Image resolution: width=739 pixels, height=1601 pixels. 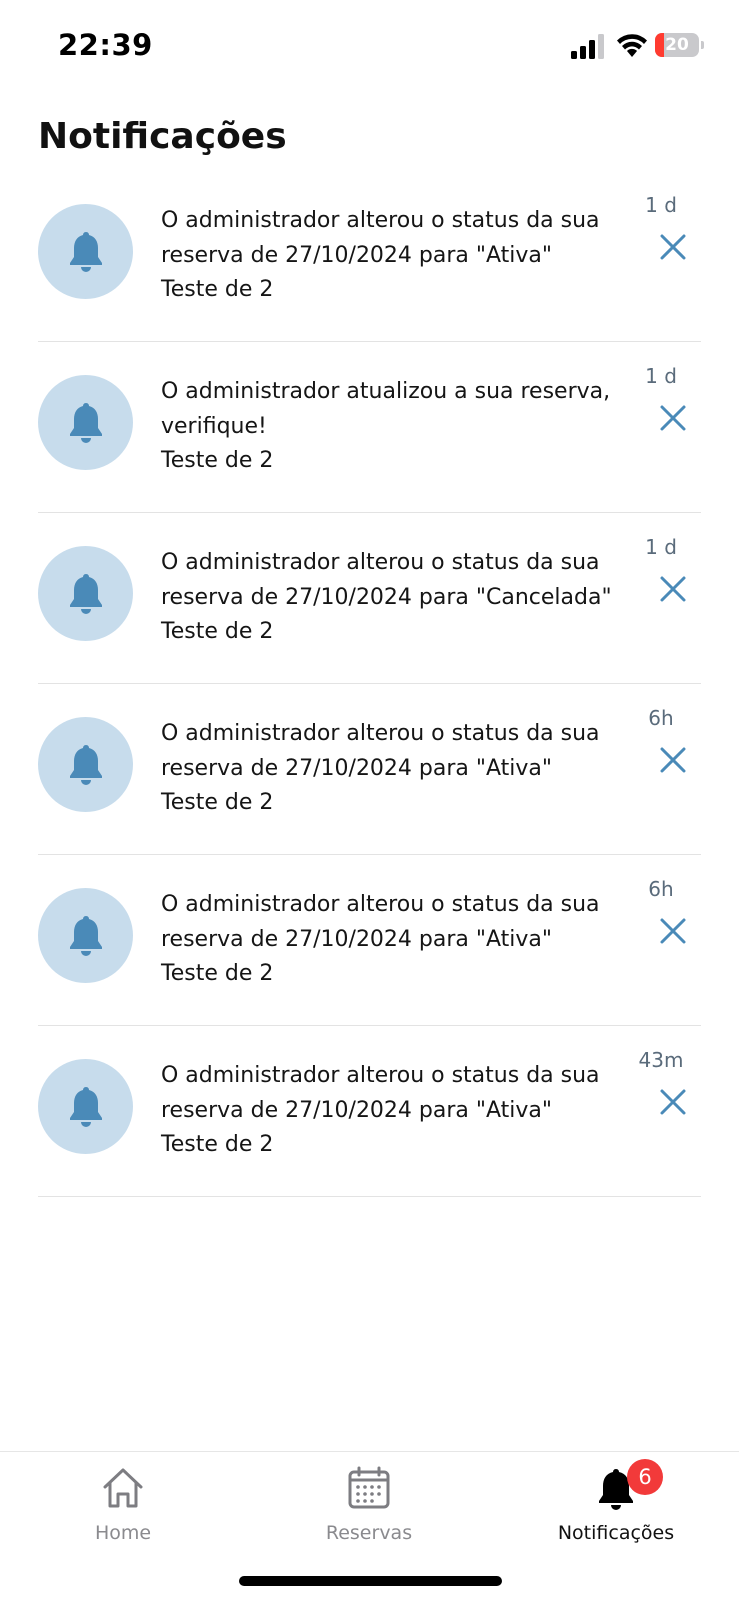 I want to click on tab-home: Home, so click(x=123, y=1507).